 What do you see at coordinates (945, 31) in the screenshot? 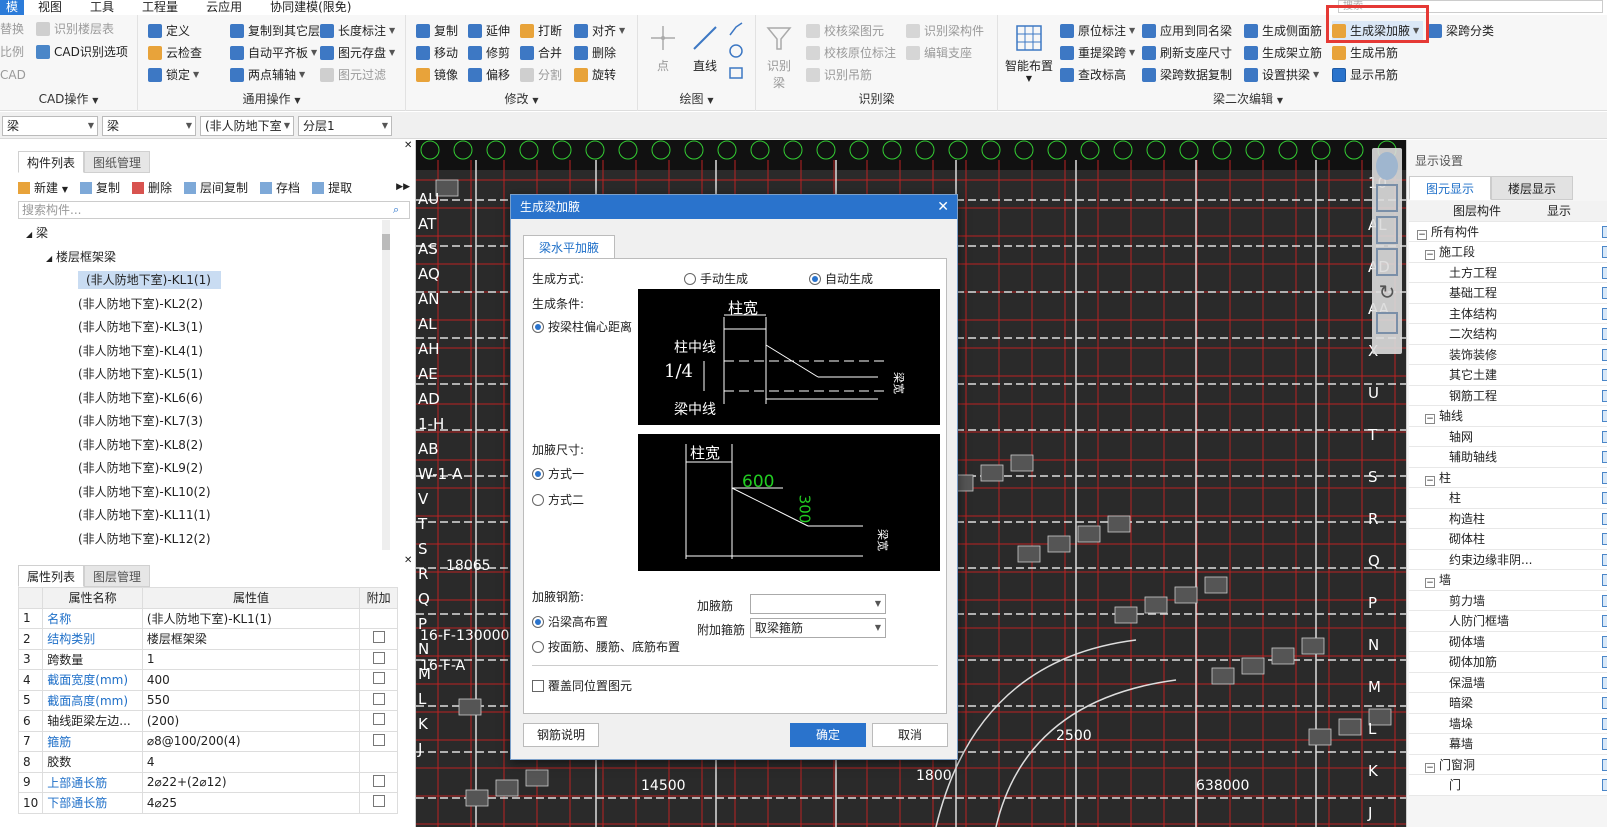
I see `recognize-beam-component-button: 识别梁构件` at bounding box center [945, 31].